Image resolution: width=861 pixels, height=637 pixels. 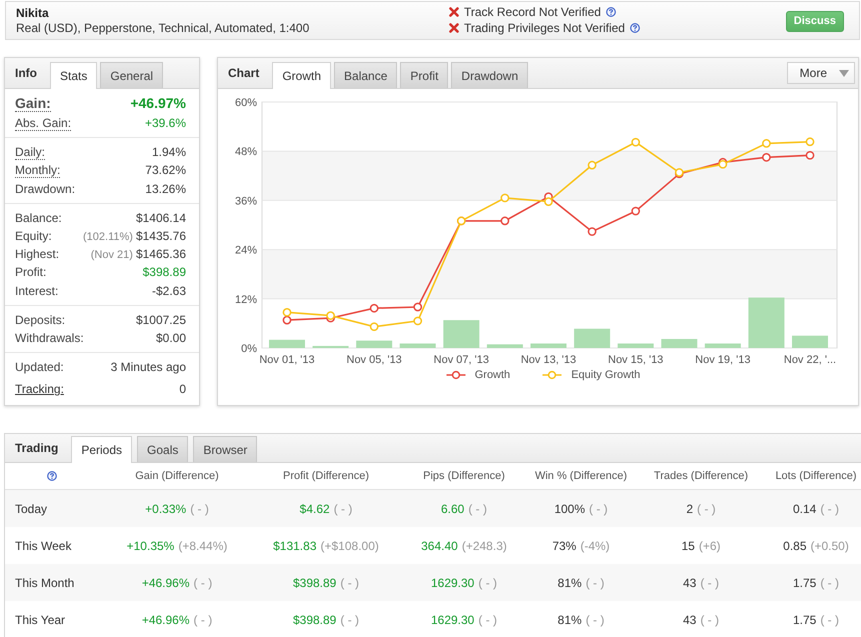 What do you see at coordinates (150, 545) in the screenshot?
I see `cell-value: +10.35%` at bounding box center [150, 545].